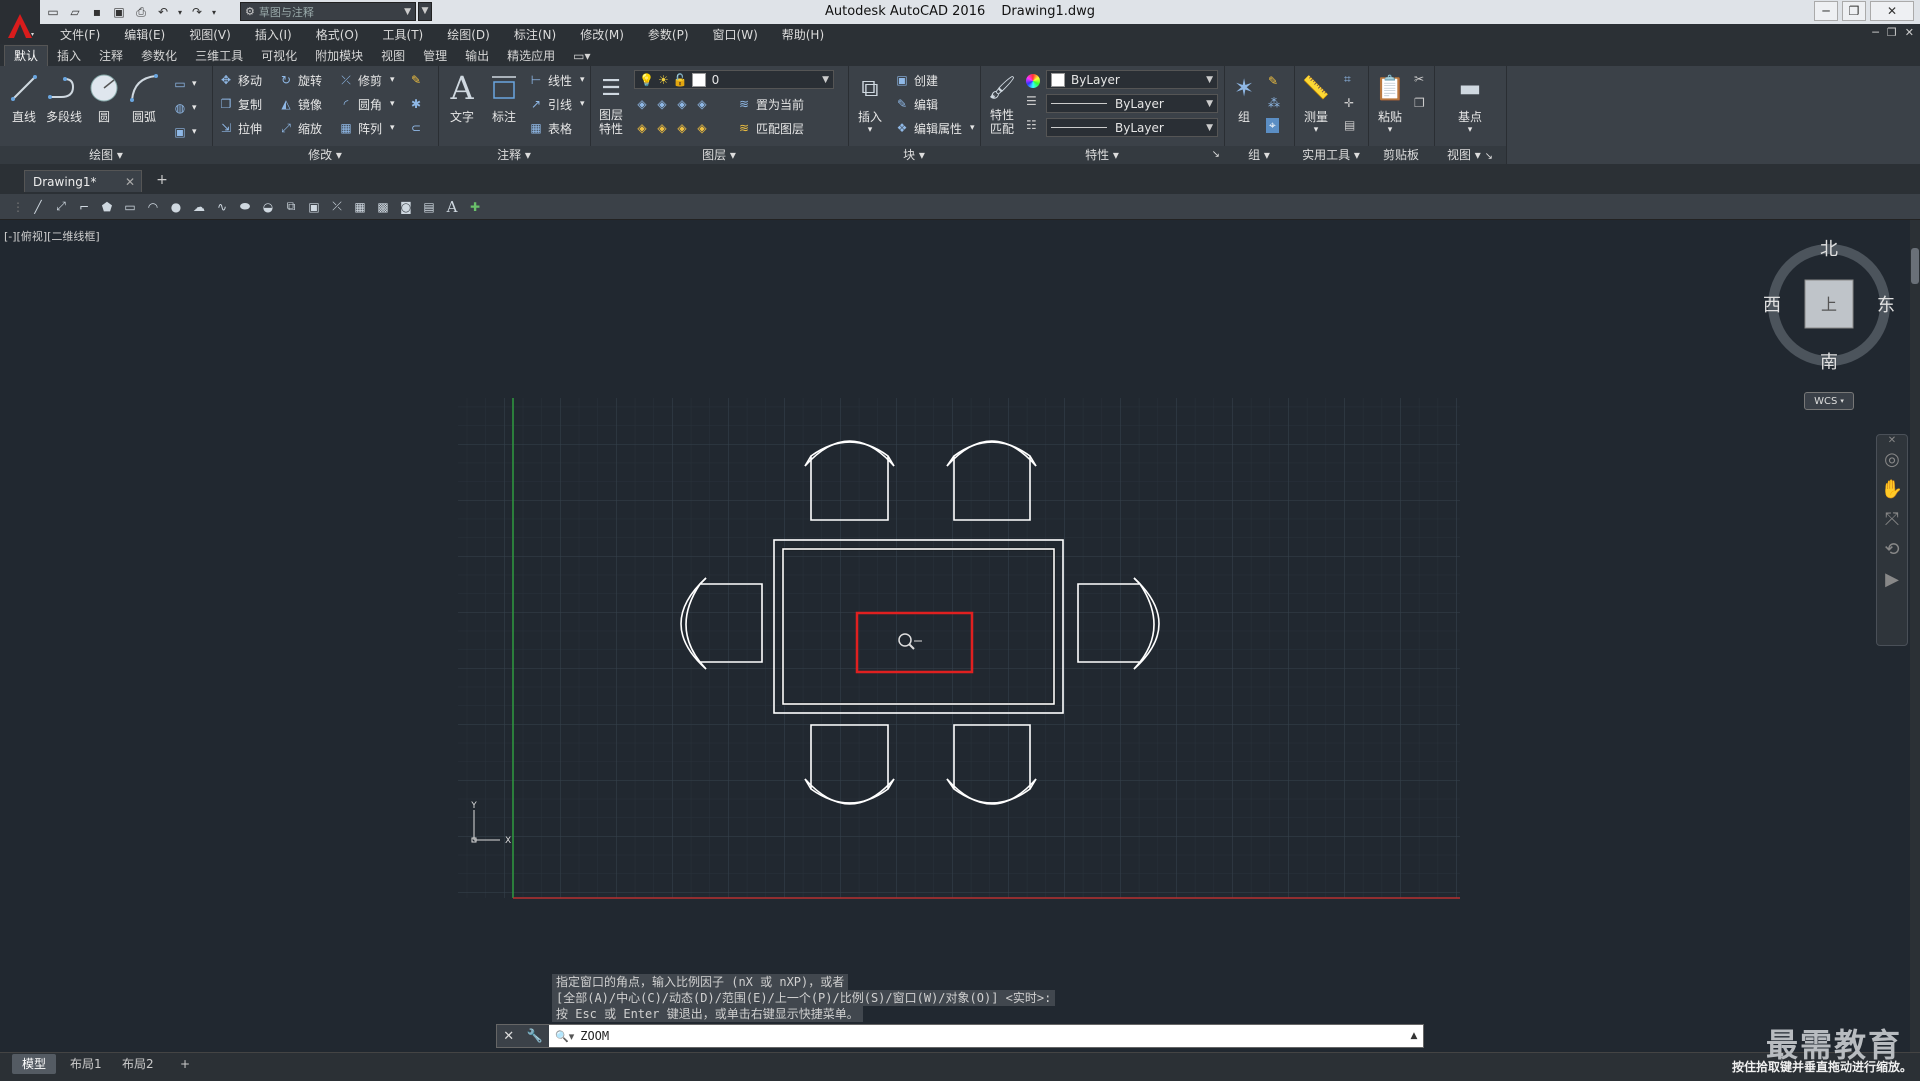 The height and width of the screenshot is (1081, 1920). I want to click on panel-modify-label: 修改 ▾, so click(325, 155).